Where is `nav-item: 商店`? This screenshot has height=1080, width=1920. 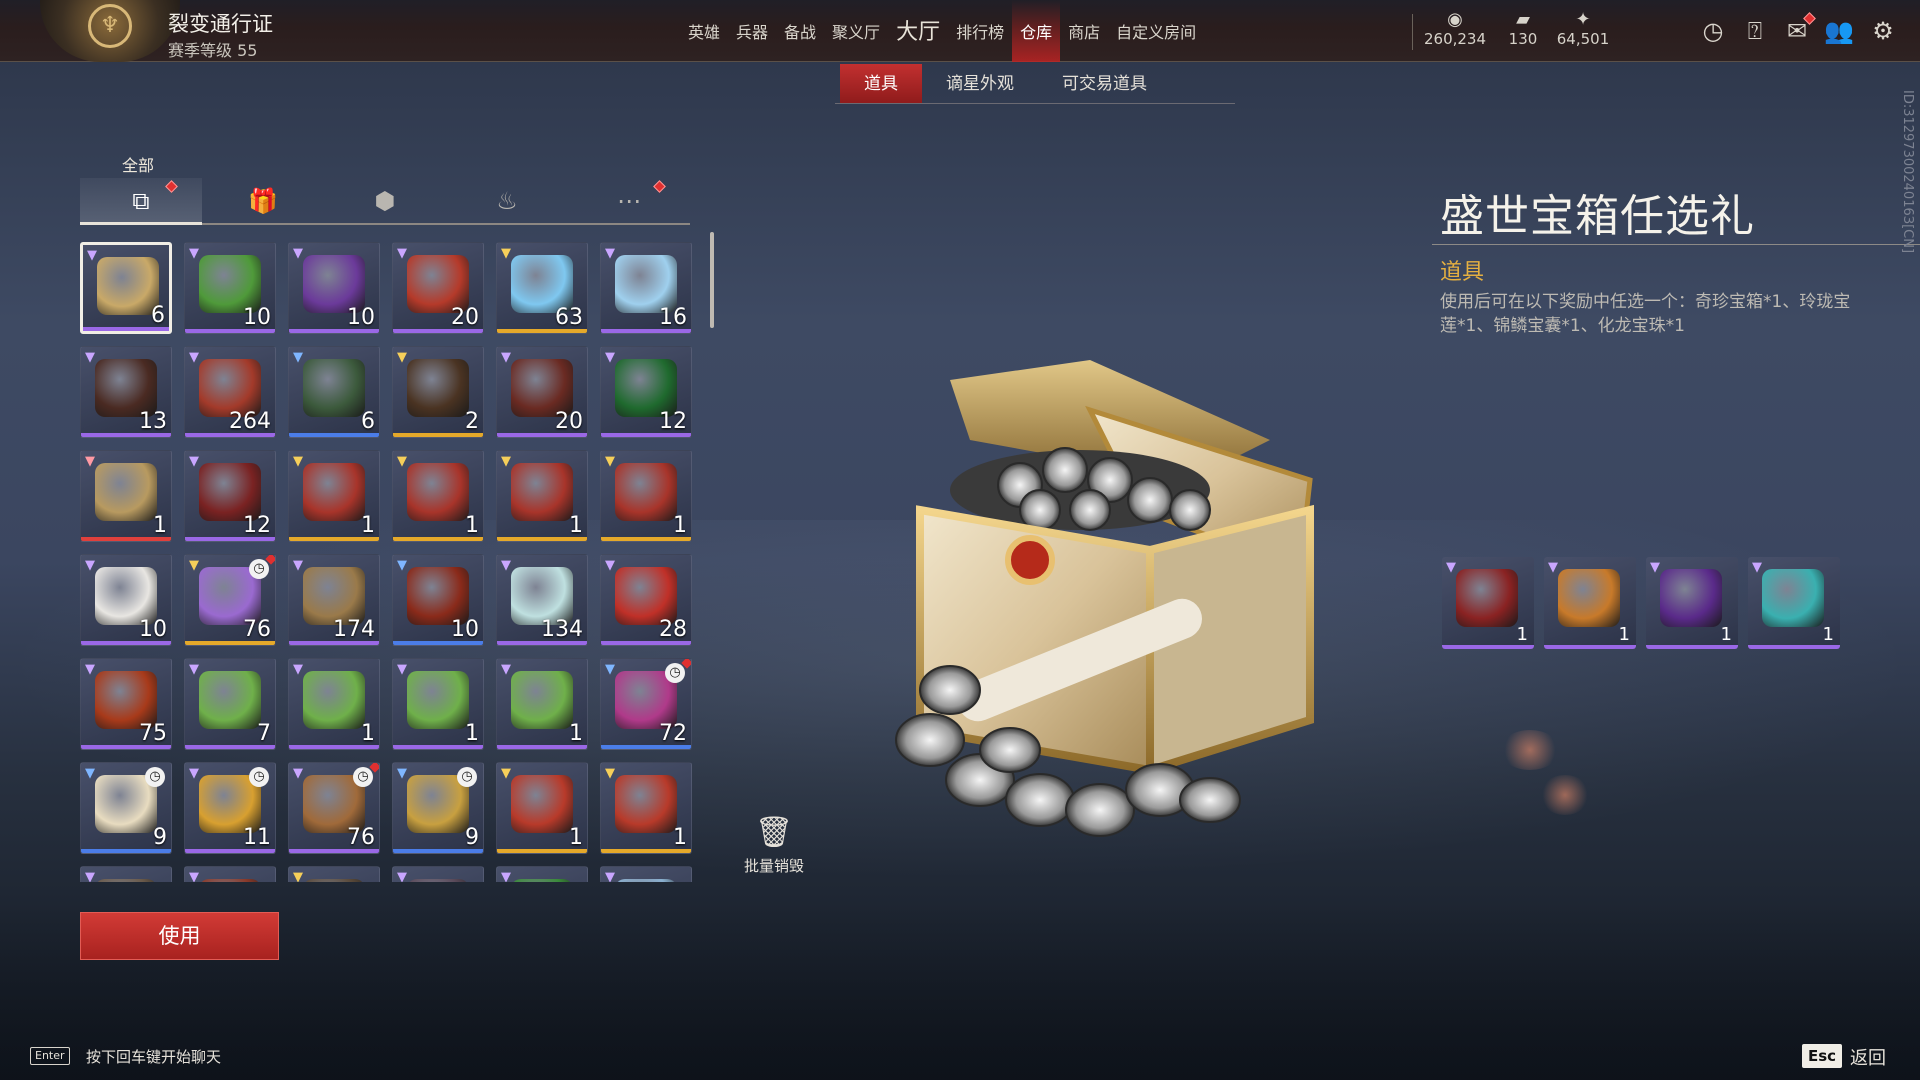 nav-item: 商店 is located at coordinates (1084, 31).